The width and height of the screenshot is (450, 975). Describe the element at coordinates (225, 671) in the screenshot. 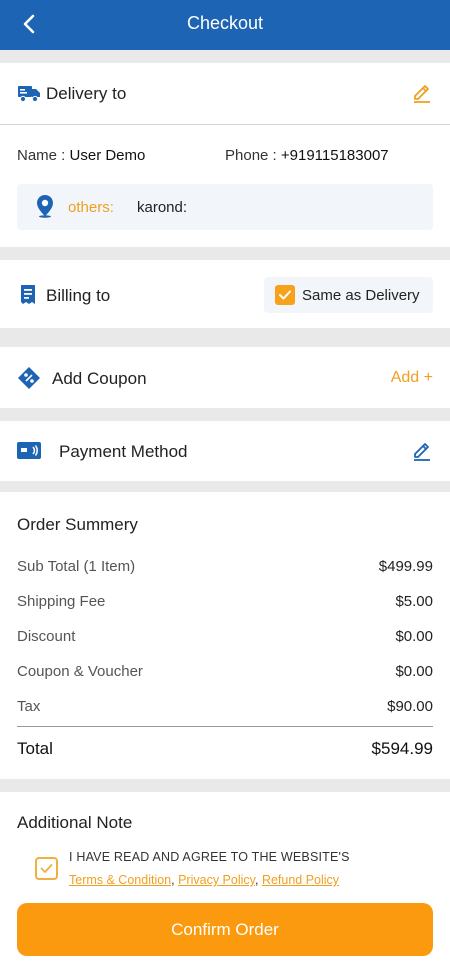

I see `summary-row: Coupon & Voucher $0.00` at that location.